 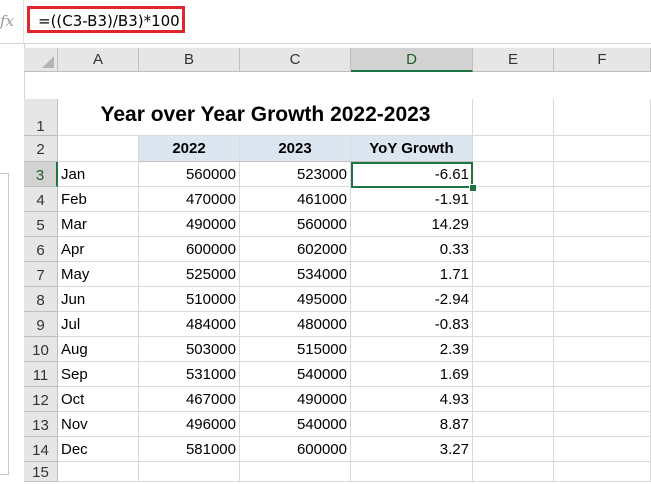 I want to click on cell-f4, so click(x=602, y=199).